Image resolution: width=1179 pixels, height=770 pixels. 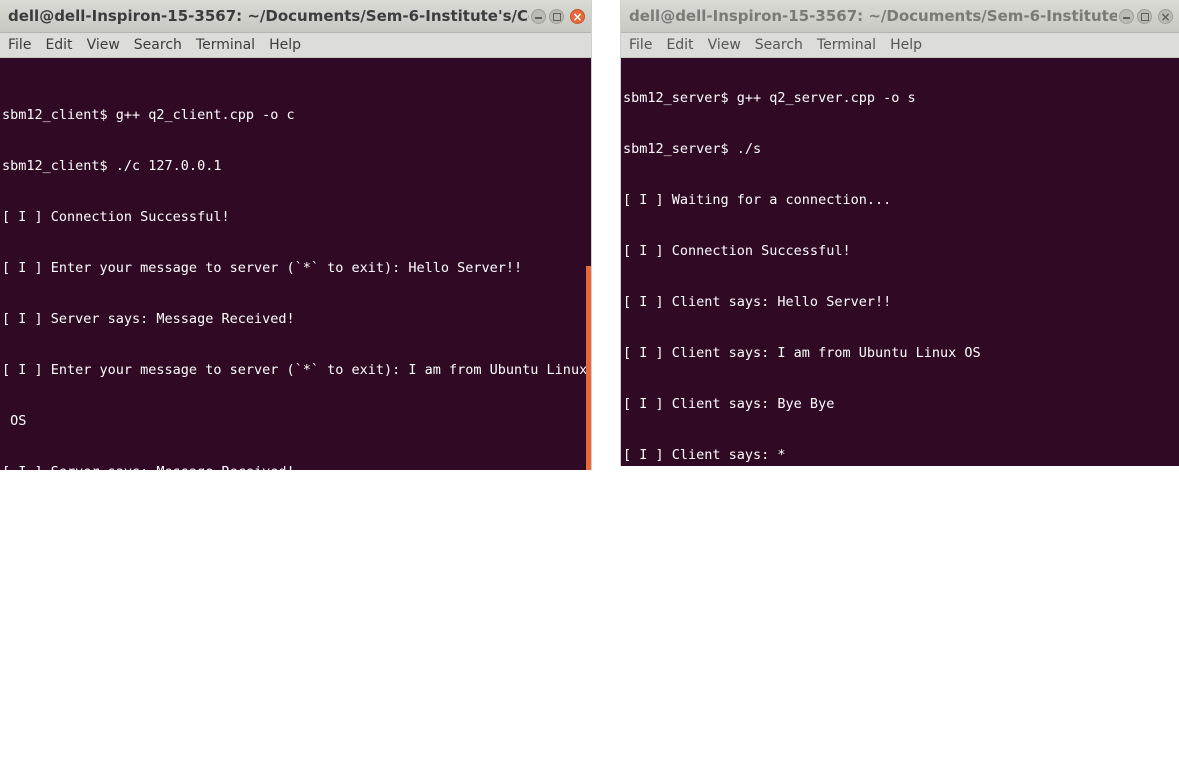 What do you see at coordinates (769, 98) in the screenshot?
I see `terminal-line: sbm12_server$ g++ q2_server.cpp -o s` at bounding box center [769, 98].